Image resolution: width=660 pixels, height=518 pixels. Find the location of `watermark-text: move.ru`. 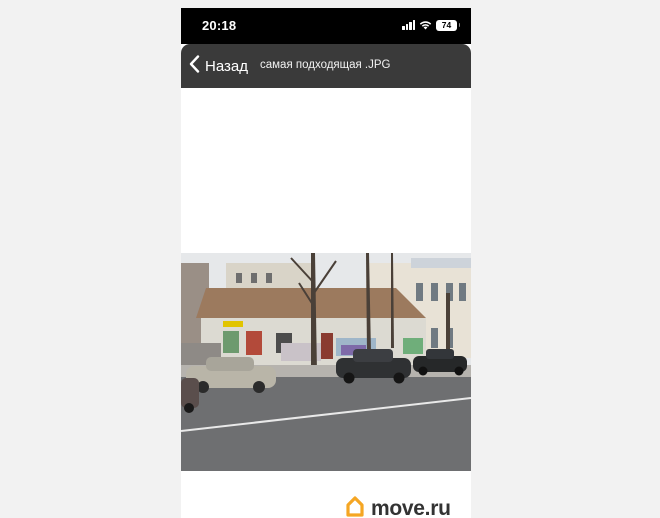

watermark-text: move.ru is located at coordinates (411, 507).